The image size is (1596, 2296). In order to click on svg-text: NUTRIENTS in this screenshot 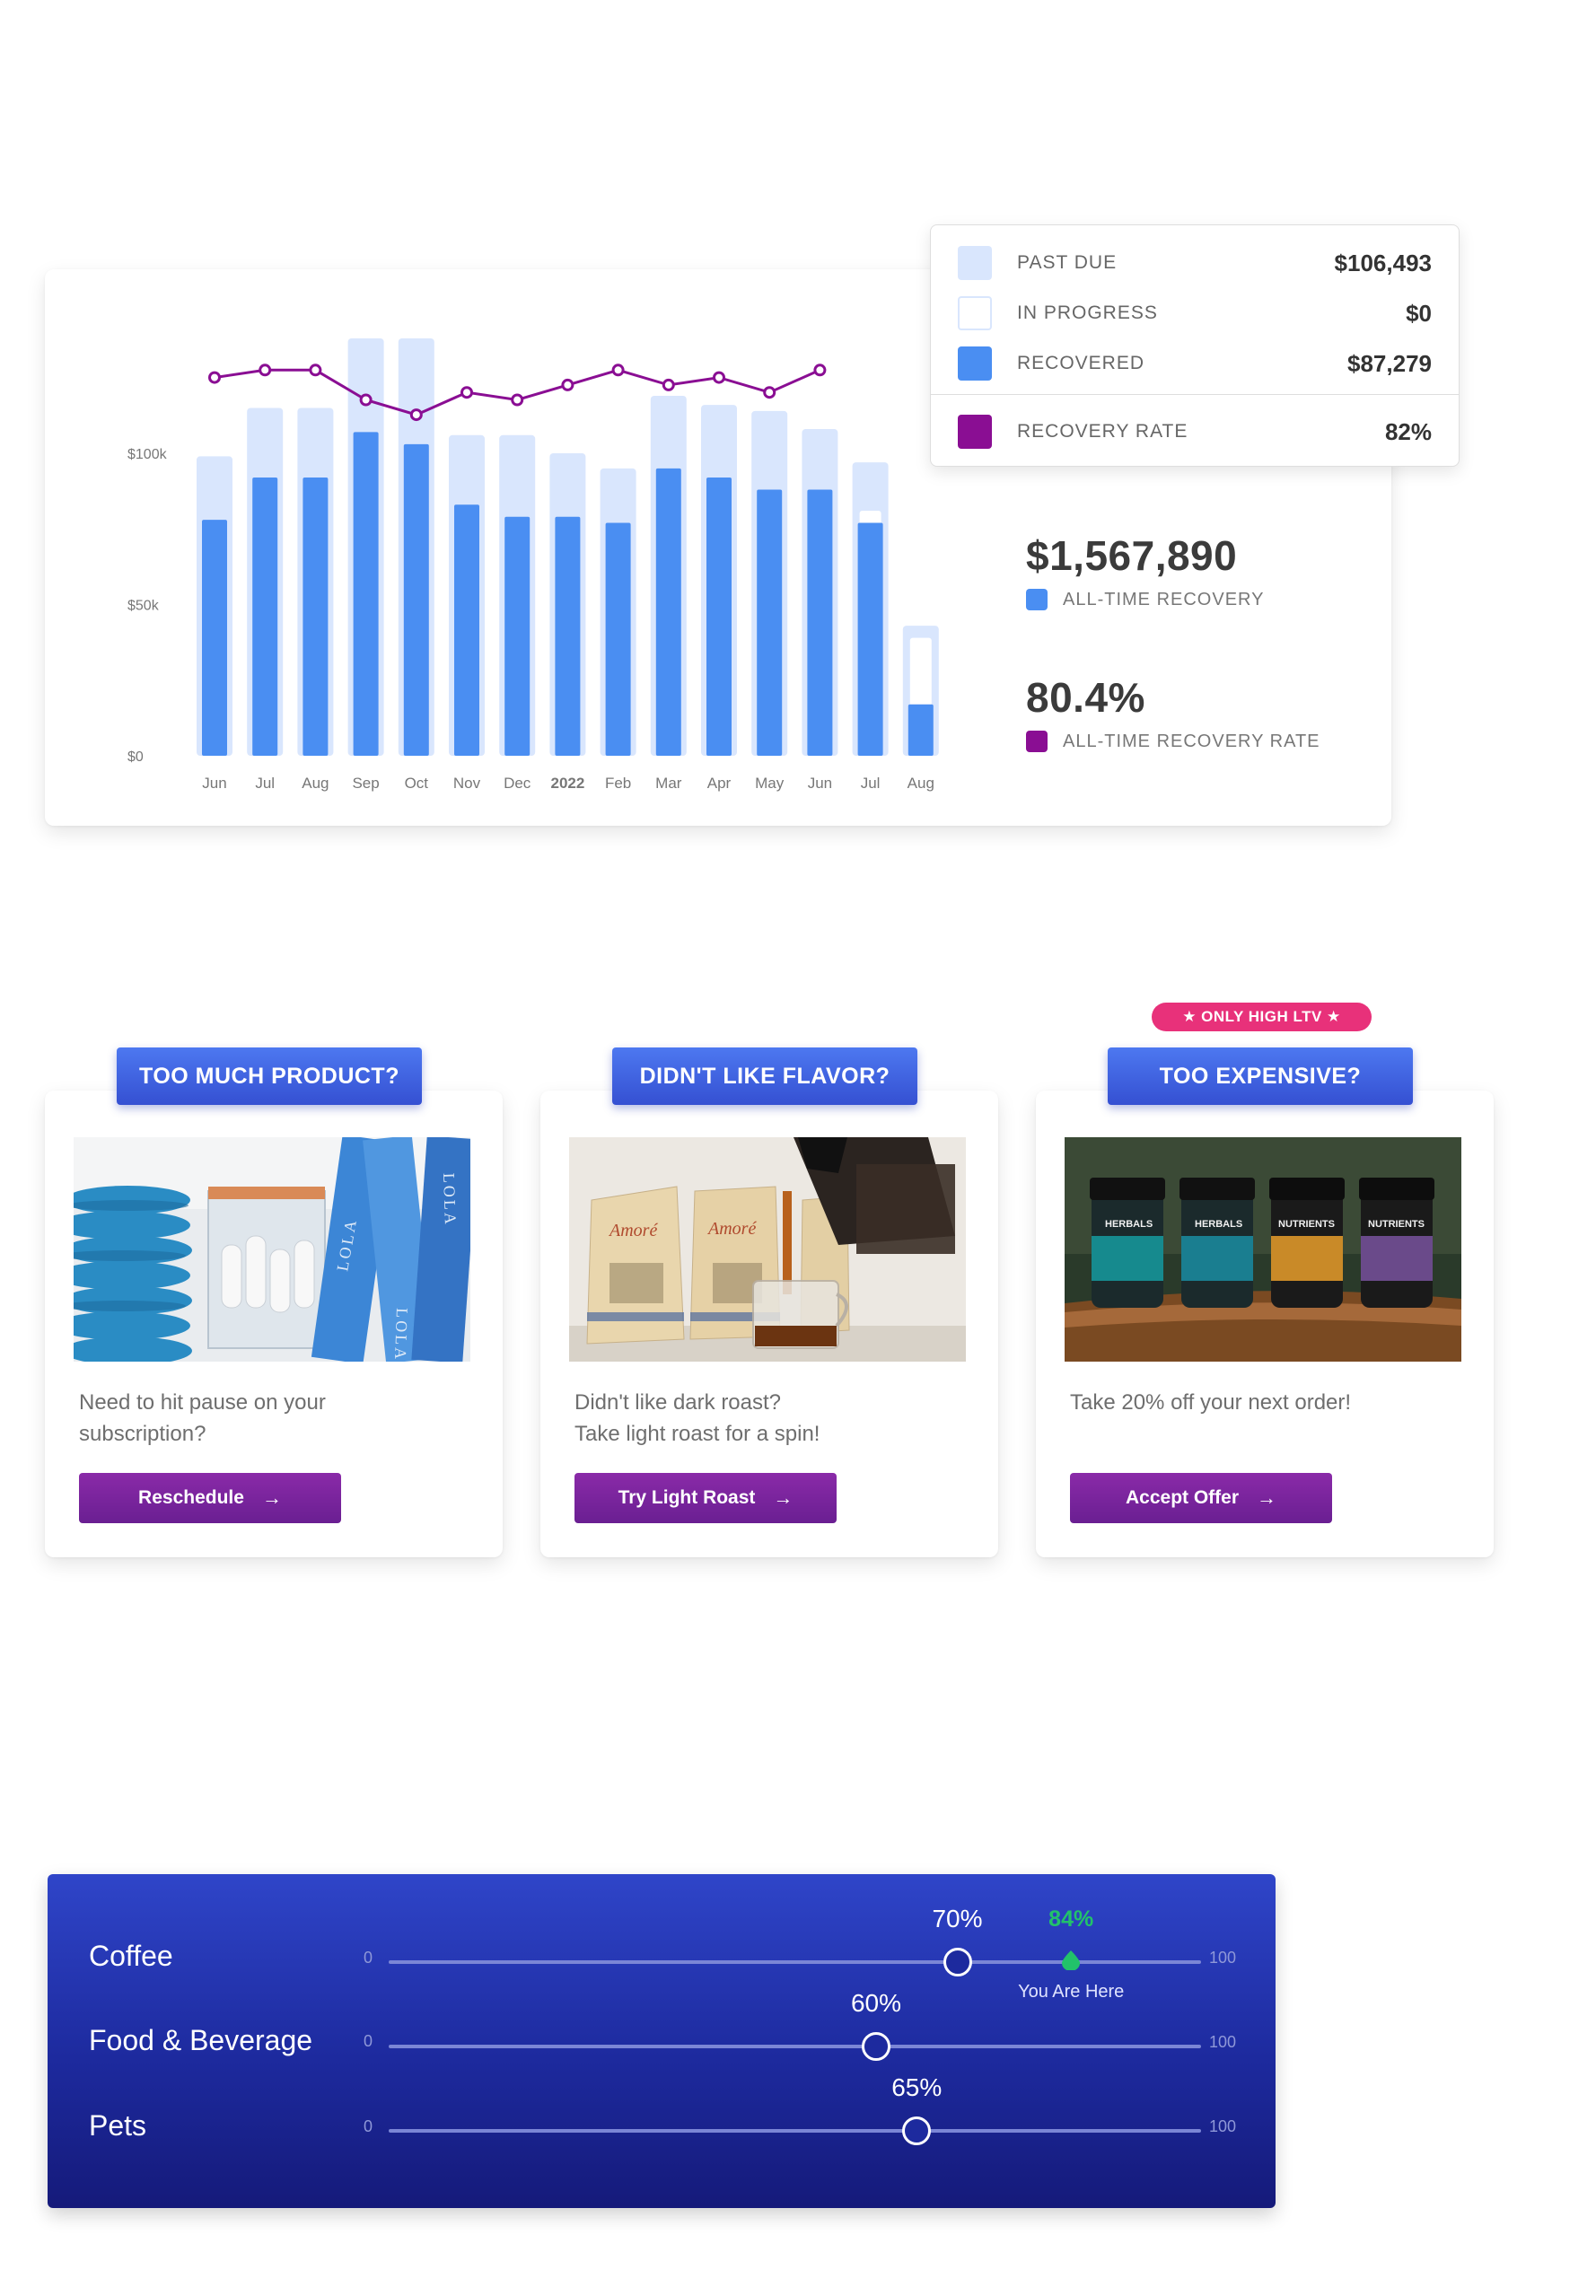, I will do `click(1396, 1224)`.